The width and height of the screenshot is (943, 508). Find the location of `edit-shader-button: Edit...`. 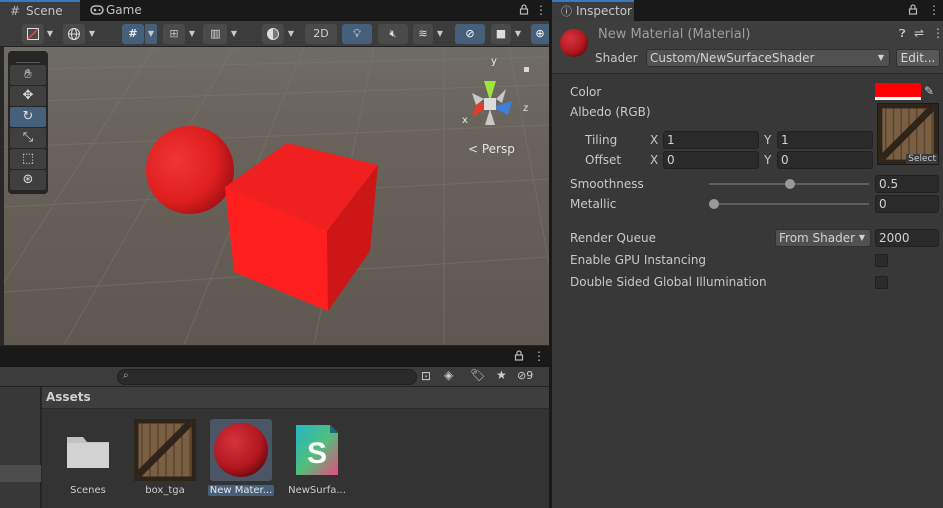

edit-shader-button: Edit... is located at coordinates (918, 58).